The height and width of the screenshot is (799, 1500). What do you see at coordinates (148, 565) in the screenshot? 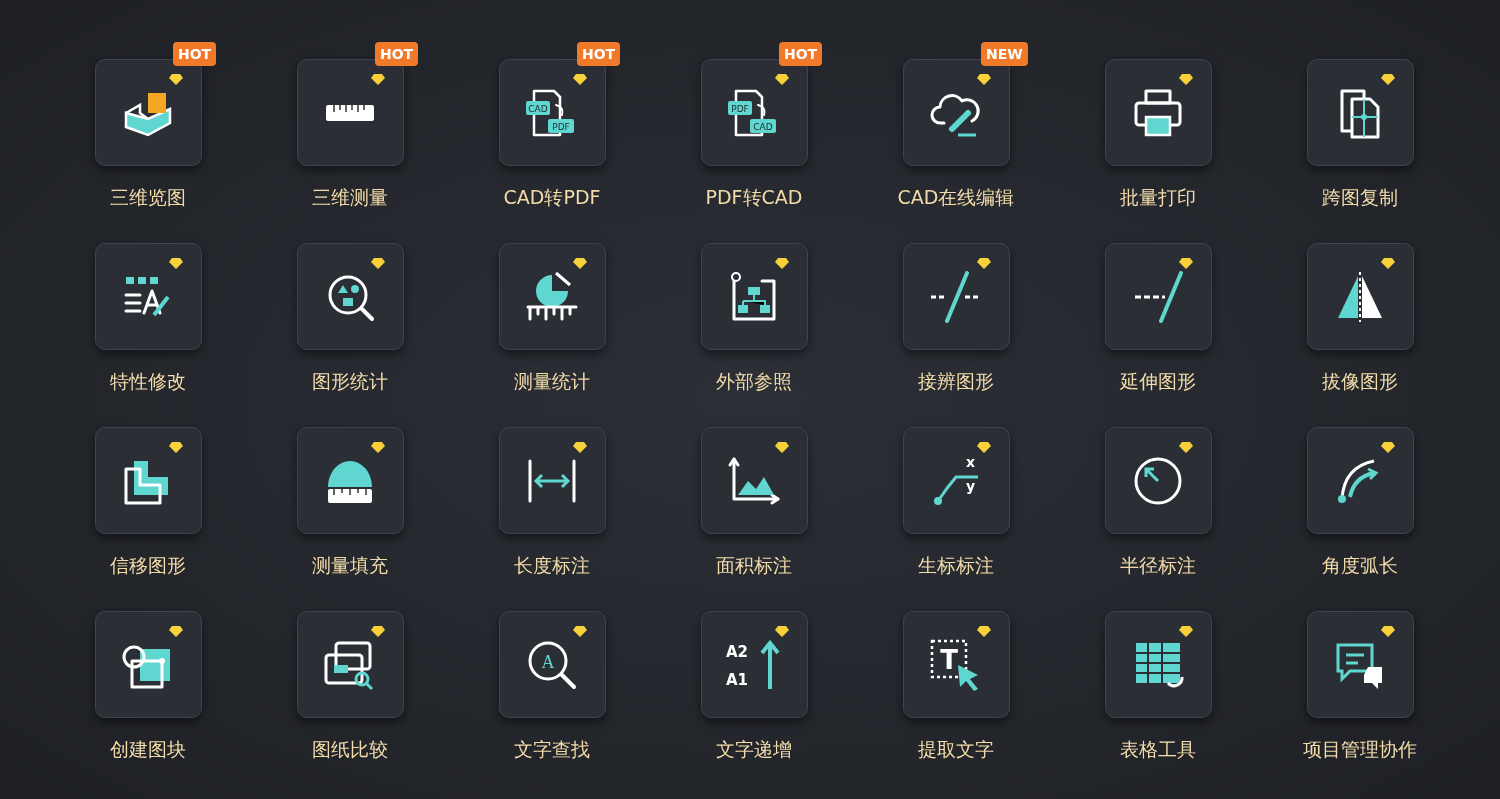
I see `tool-label: 信移图形` at bounding box center [148, 565].